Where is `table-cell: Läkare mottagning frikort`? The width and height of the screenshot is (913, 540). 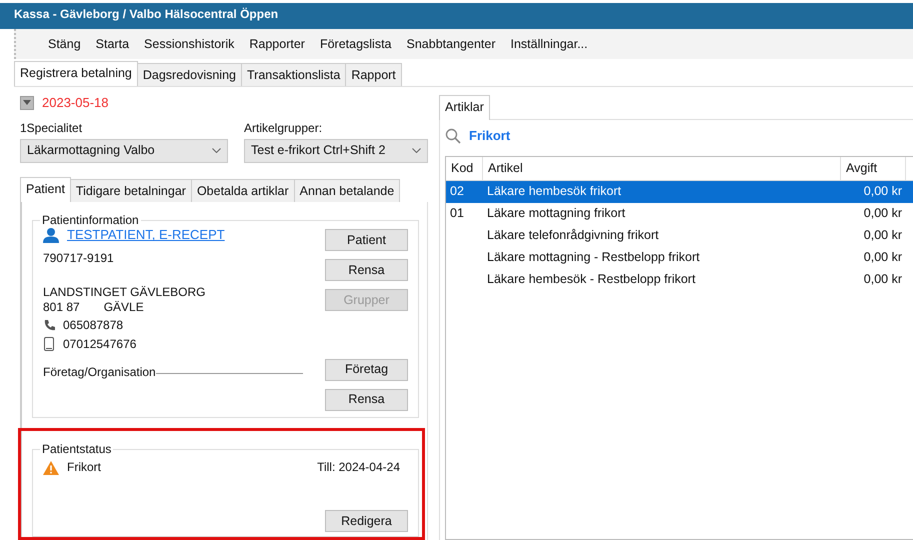
table-cell: Läkare mottagning frikort is located at coordinates (556, 213).